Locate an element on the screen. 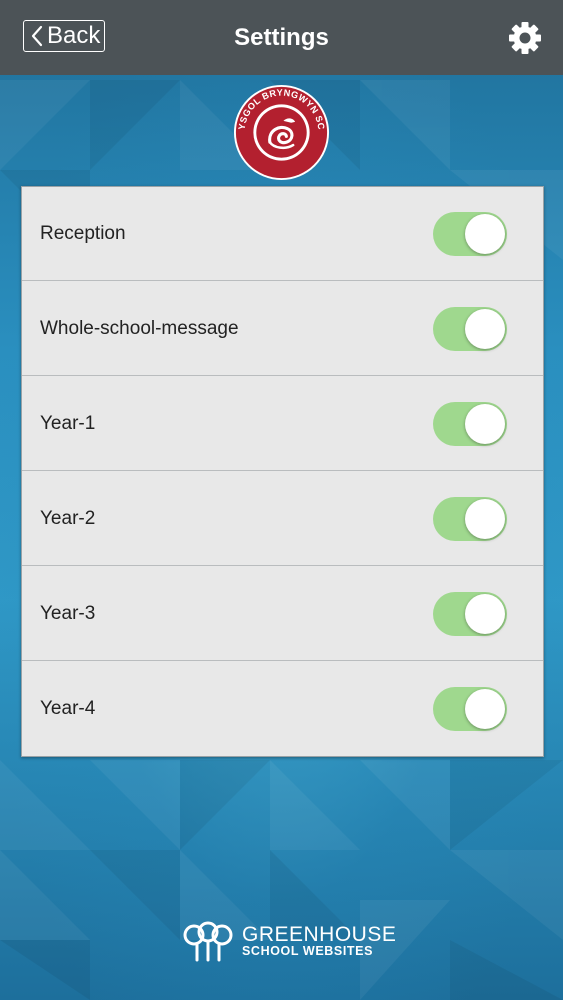 This screenshot has height=1000, width=563. school-logo: YSGOL BRYNGWYN SCHOOL is located at coordinates (281, 132).